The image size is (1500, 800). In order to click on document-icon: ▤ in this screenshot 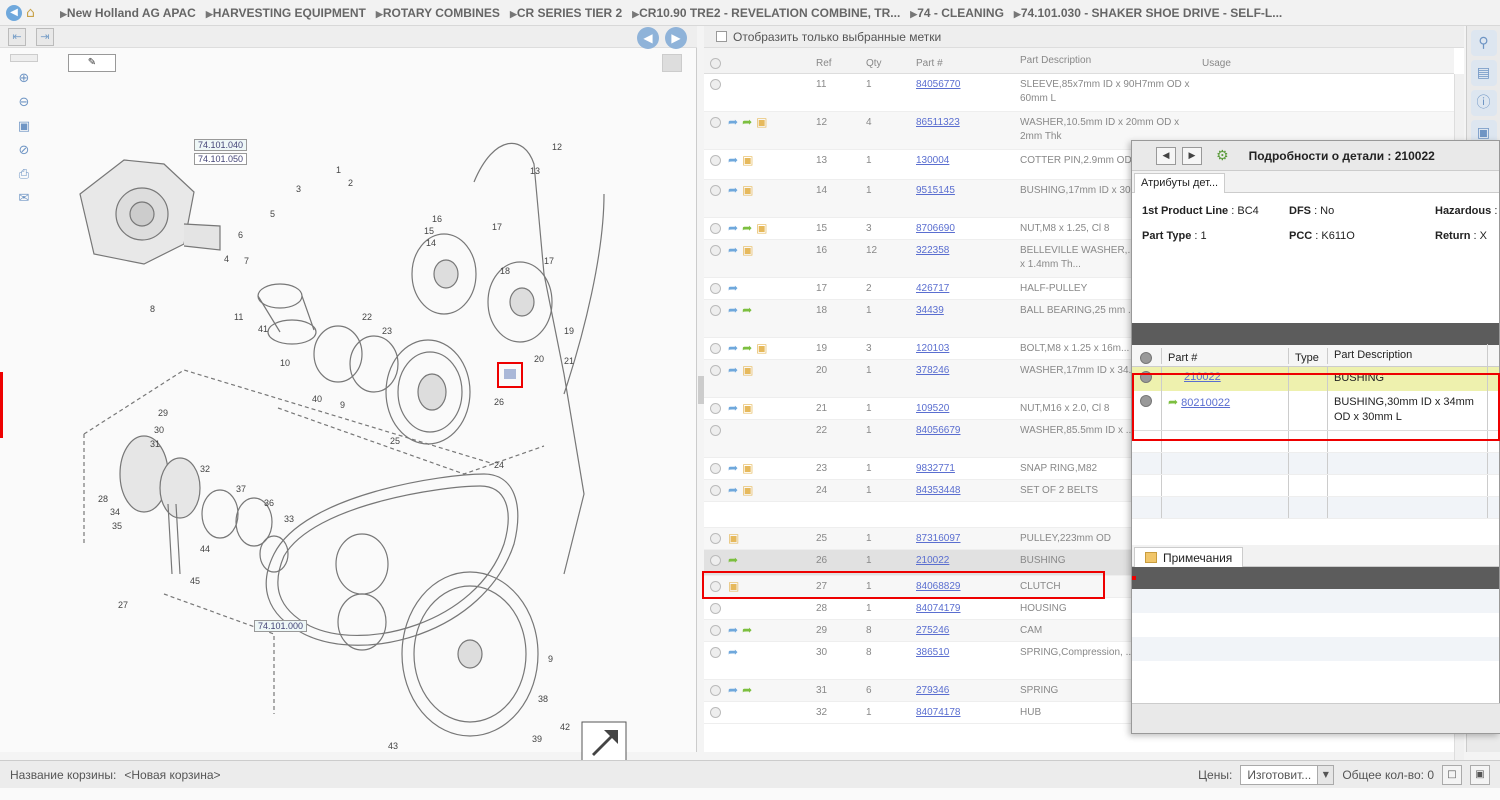, I will do `click(1483, 73)`.